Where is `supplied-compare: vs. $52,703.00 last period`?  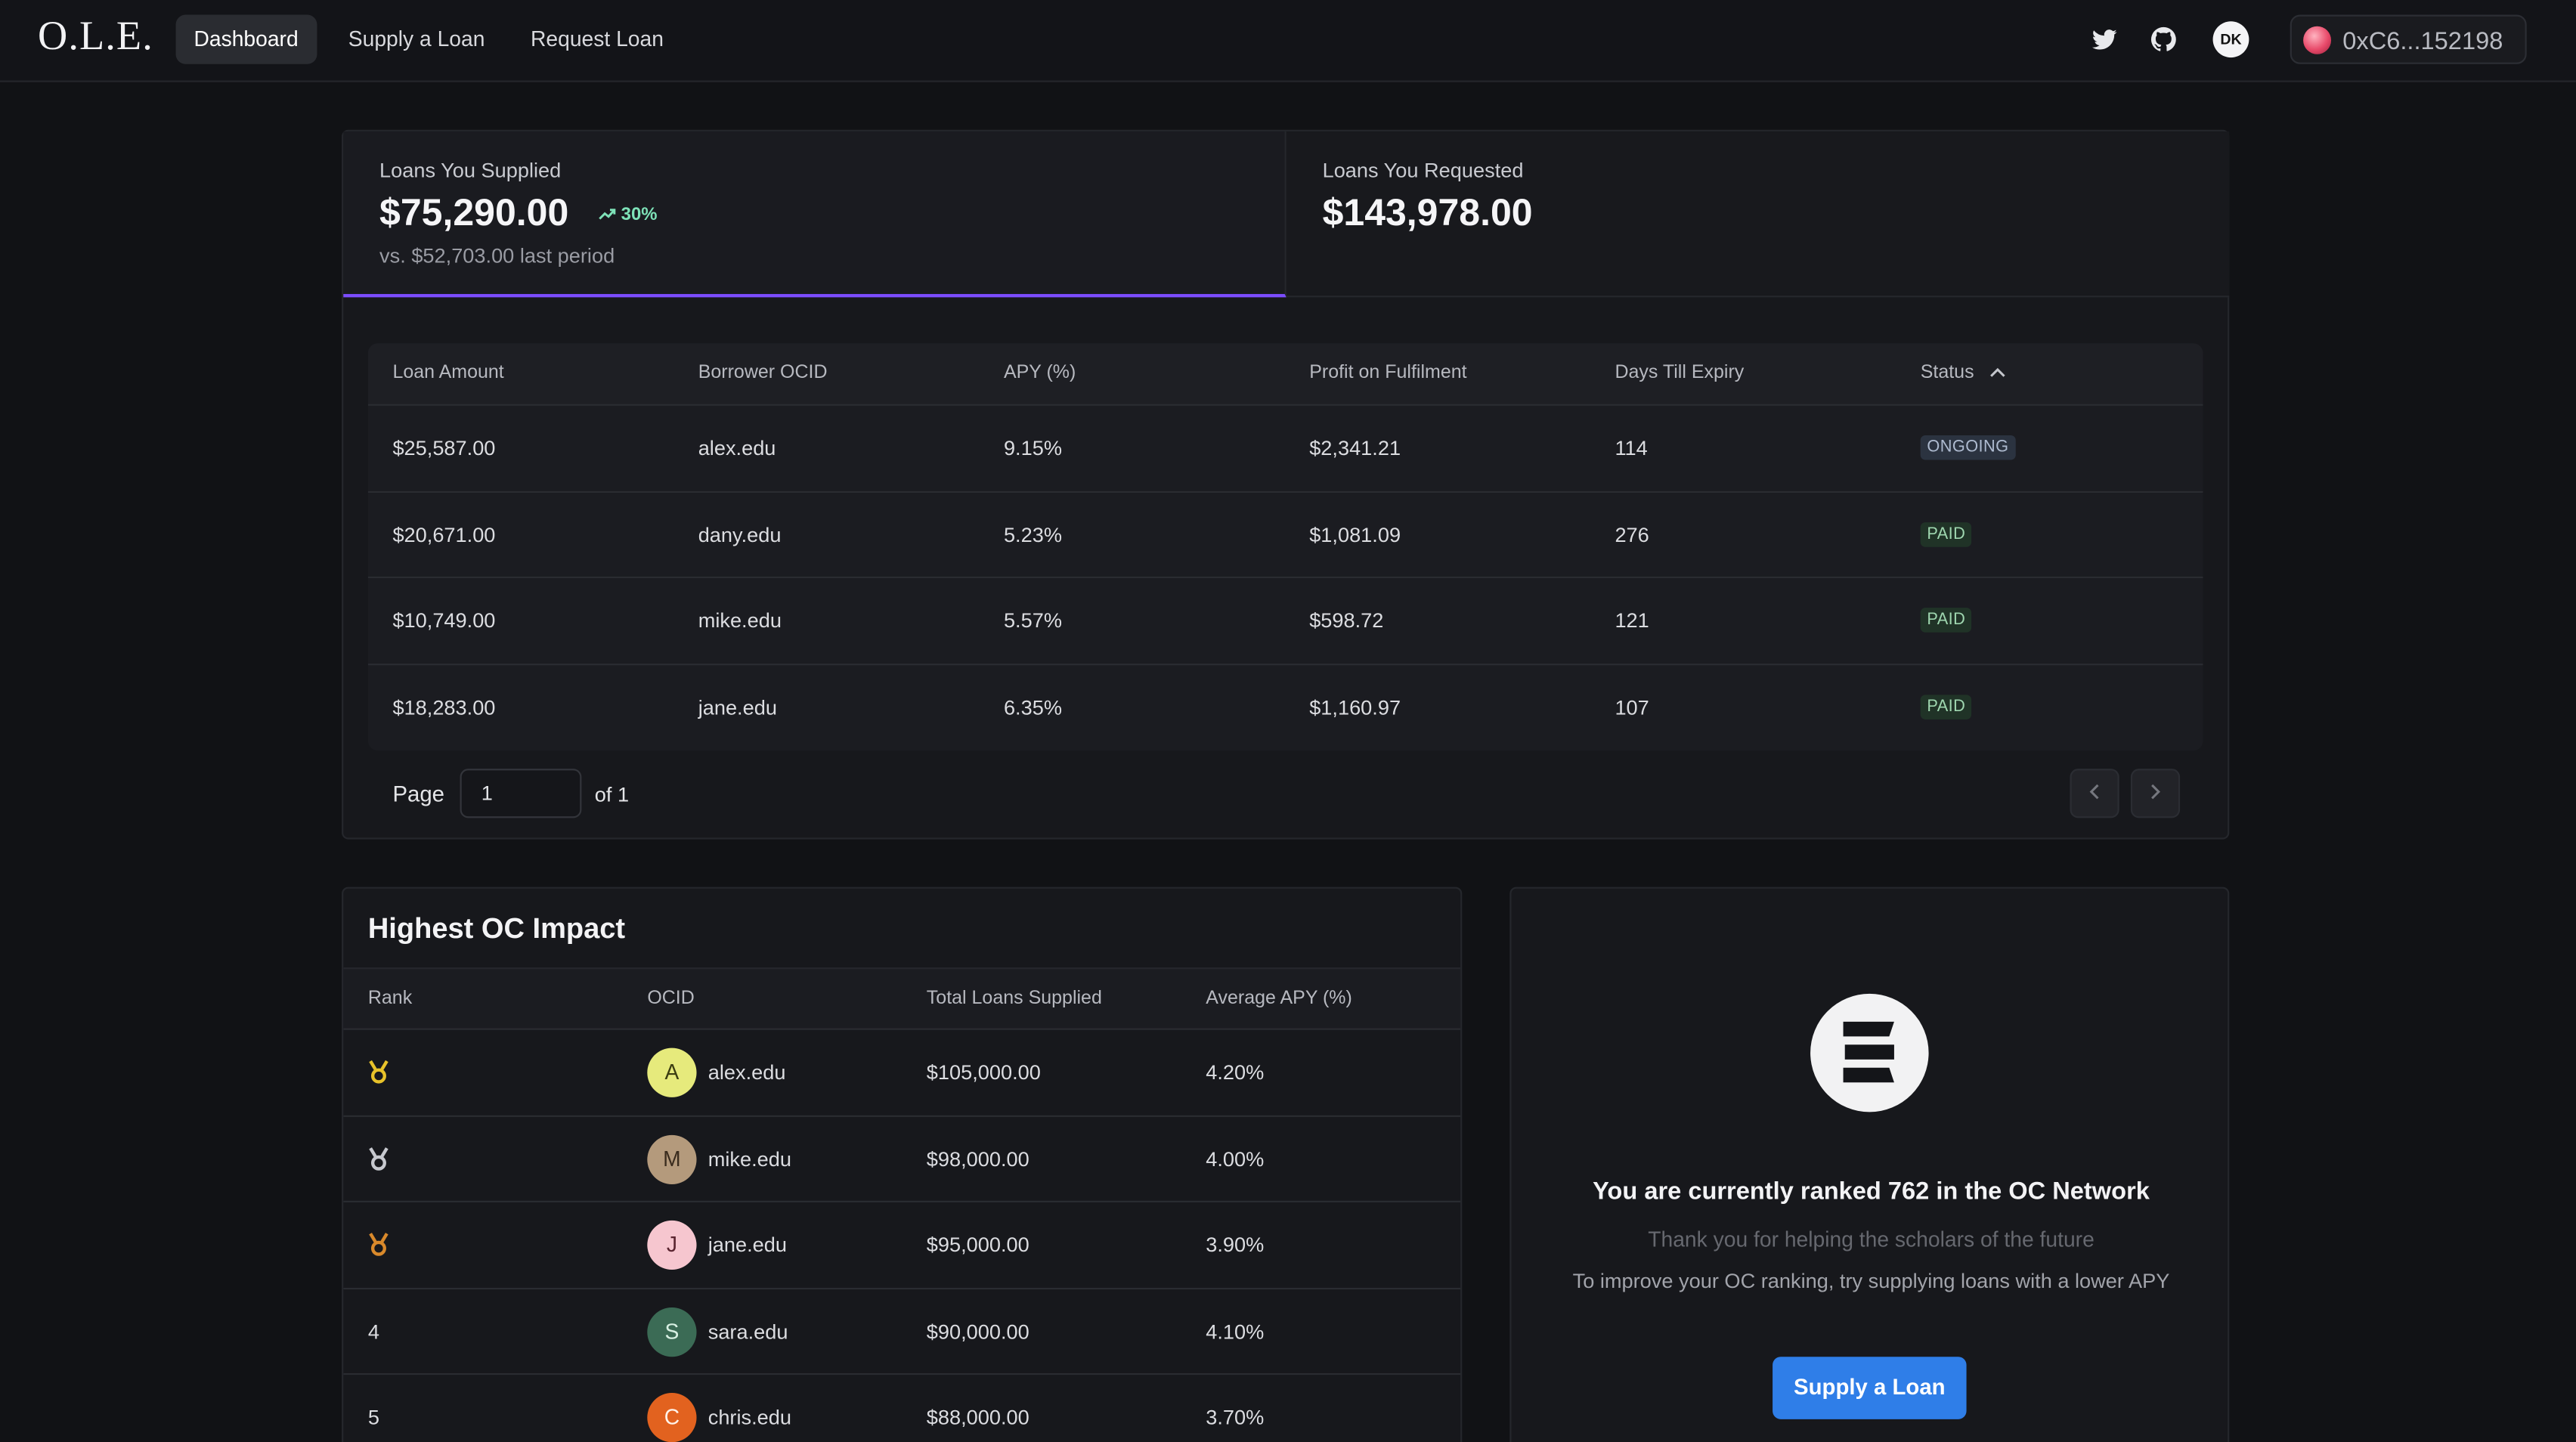 supplied-compare: vs. $52,703.00 last period is located at coordinates (497, 256).